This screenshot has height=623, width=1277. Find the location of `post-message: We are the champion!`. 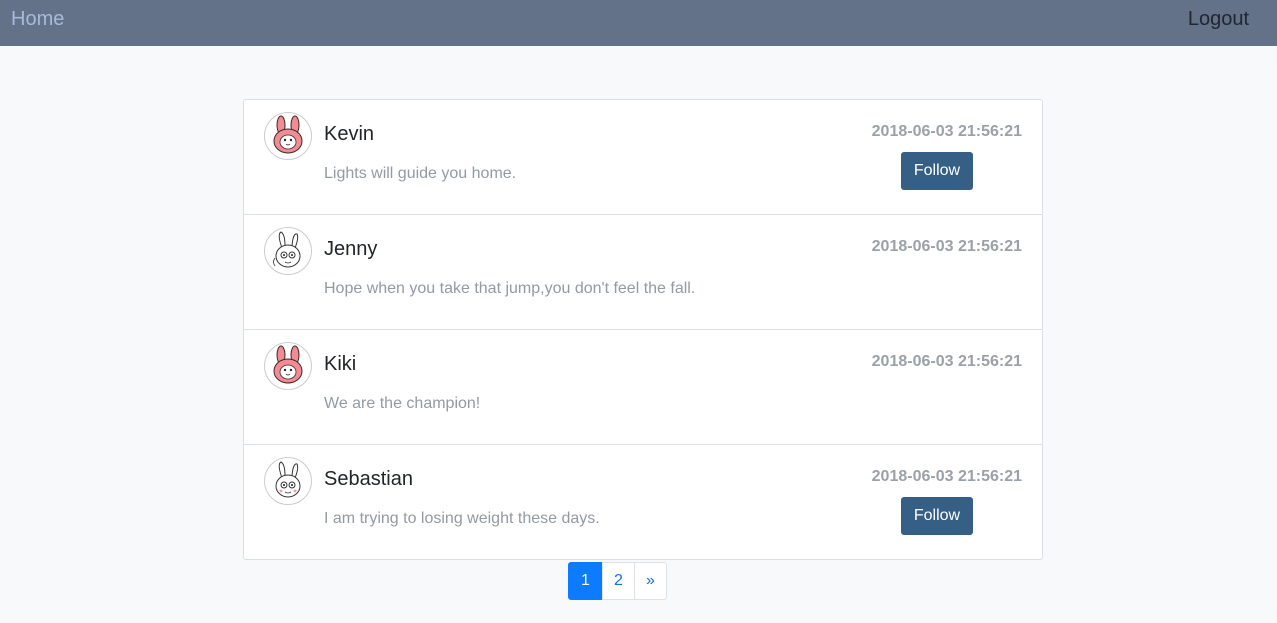

post-message: We are the champion! is located at coordinates (402, 403).